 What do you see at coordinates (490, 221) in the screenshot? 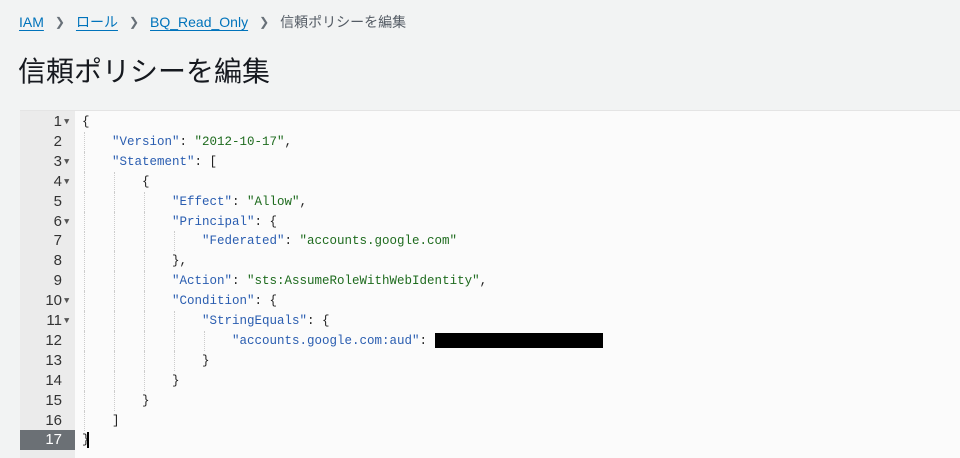
I see `code-line: 6 ▼ "Principal": {` at bounding box center [490, 221].